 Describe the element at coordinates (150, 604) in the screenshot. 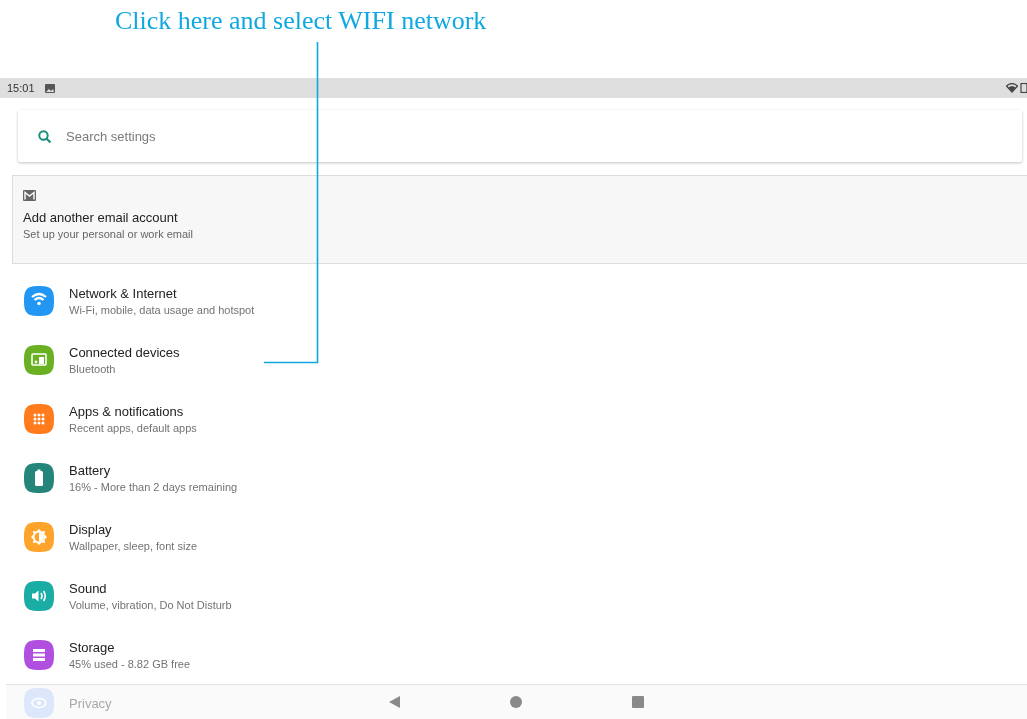

I see `item-subtitle: Volume, vibration, Do Not Disturb` at that location.